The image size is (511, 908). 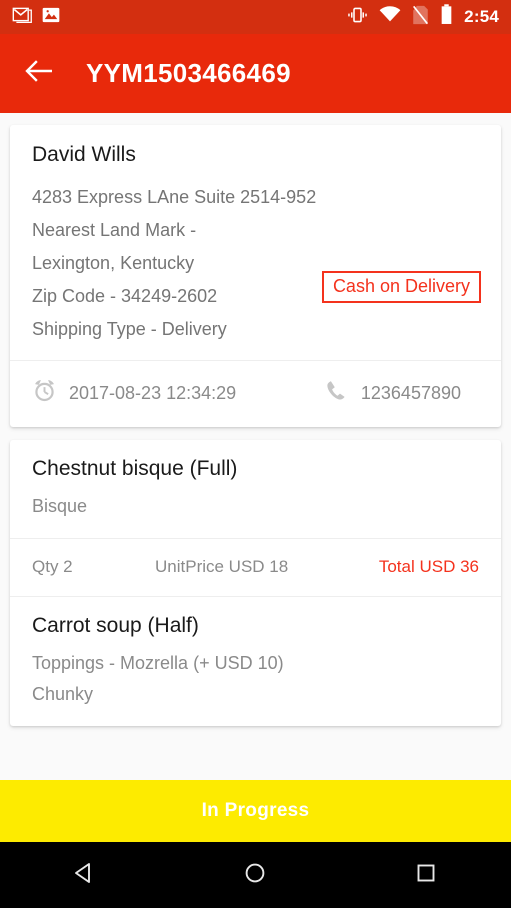 I want to click on address-line: Shipping Type - Delivery, so click(x=129, y=329).